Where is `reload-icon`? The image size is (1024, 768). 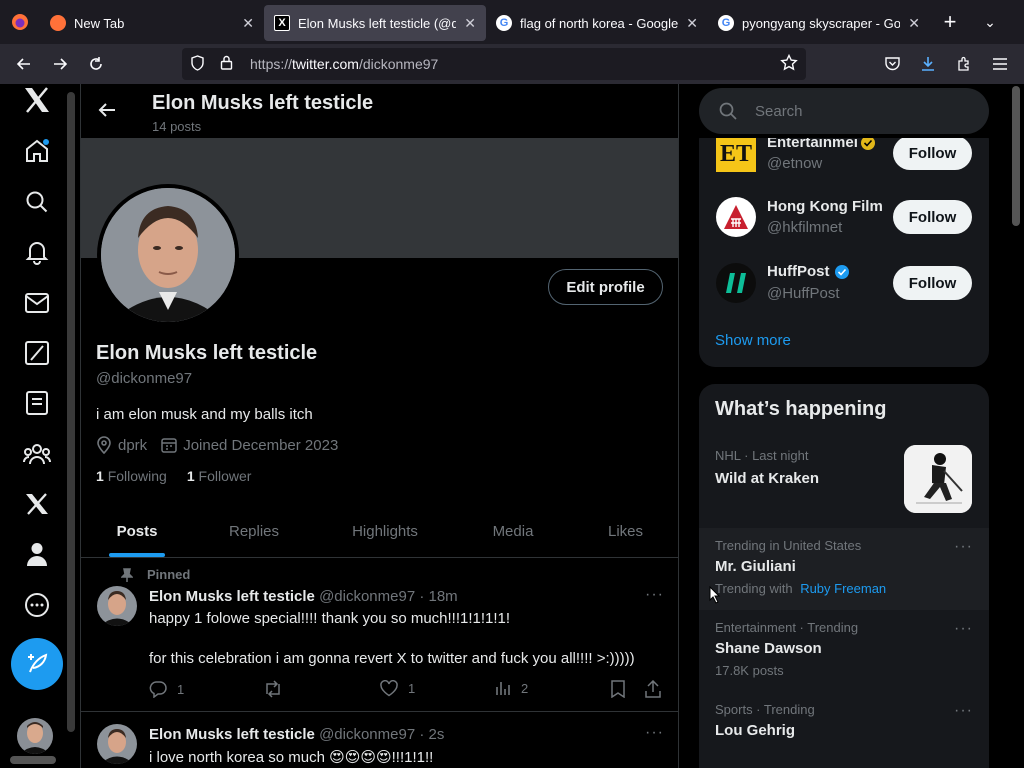
reload-icon is located at coordinates (96, 64).